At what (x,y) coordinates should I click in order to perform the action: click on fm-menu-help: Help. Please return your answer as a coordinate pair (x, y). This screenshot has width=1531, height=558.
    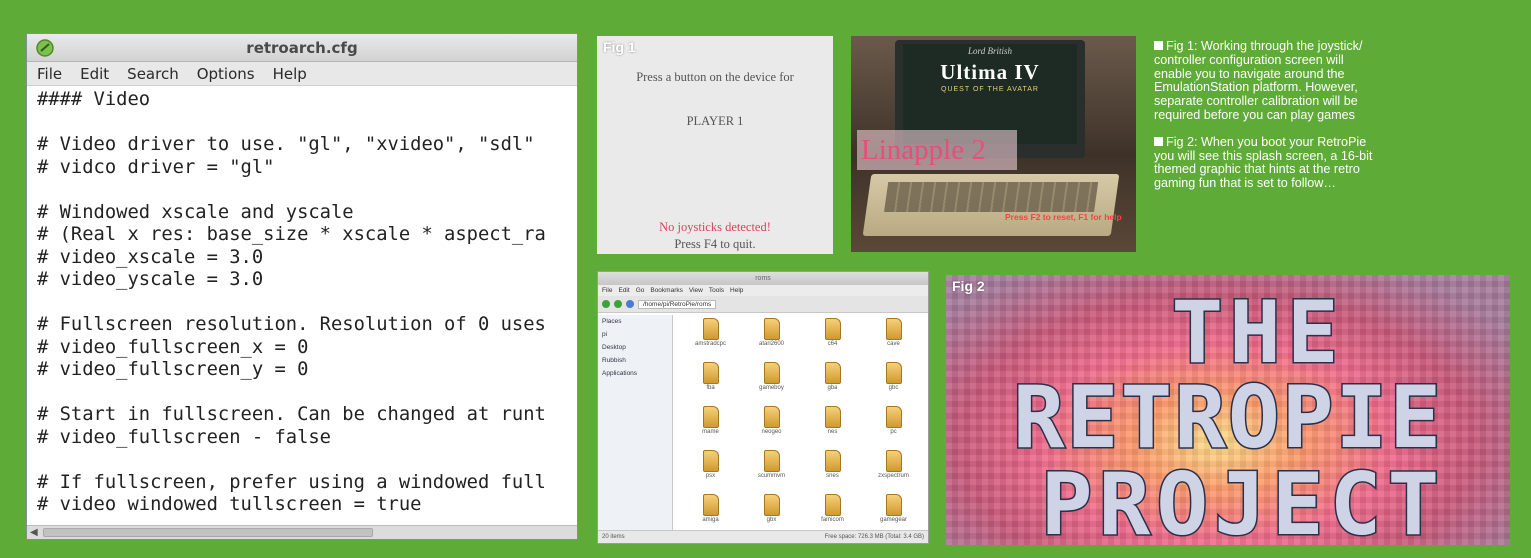
    Looking at the image, I should click on (736, 290).